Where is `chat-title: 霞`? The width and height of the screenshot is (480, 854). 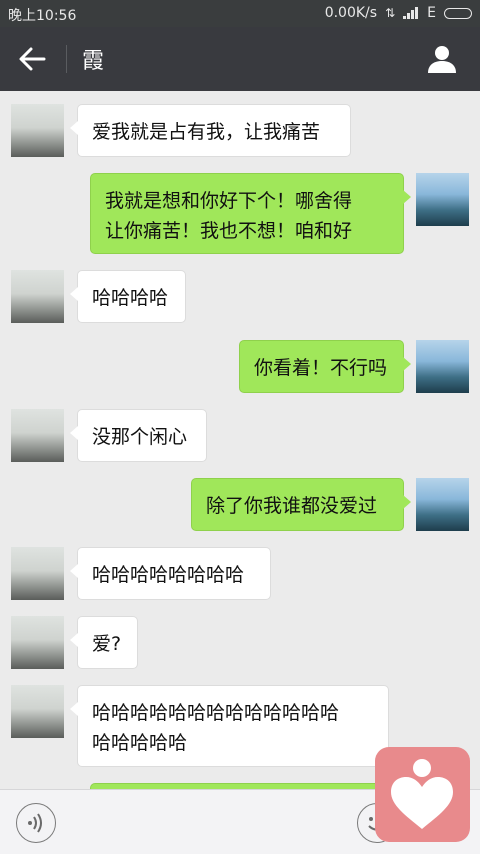
chat-title: 霞 is located at coordinates (93, 61).